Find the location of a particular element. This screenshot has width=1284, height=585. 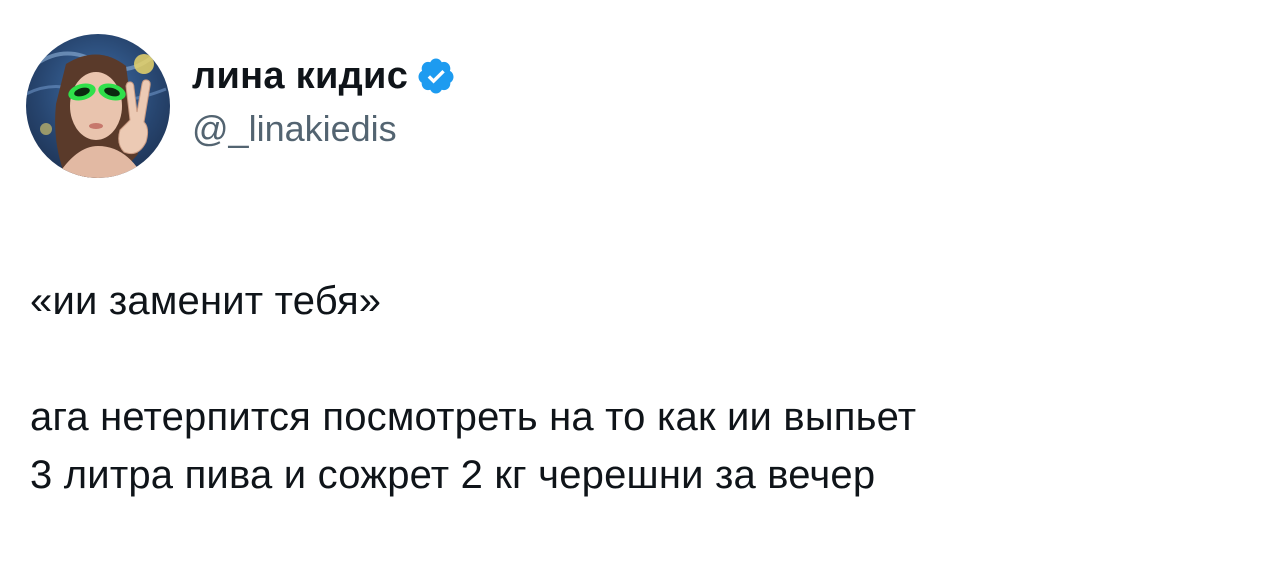

avatar is located at coordinates (98, 106).